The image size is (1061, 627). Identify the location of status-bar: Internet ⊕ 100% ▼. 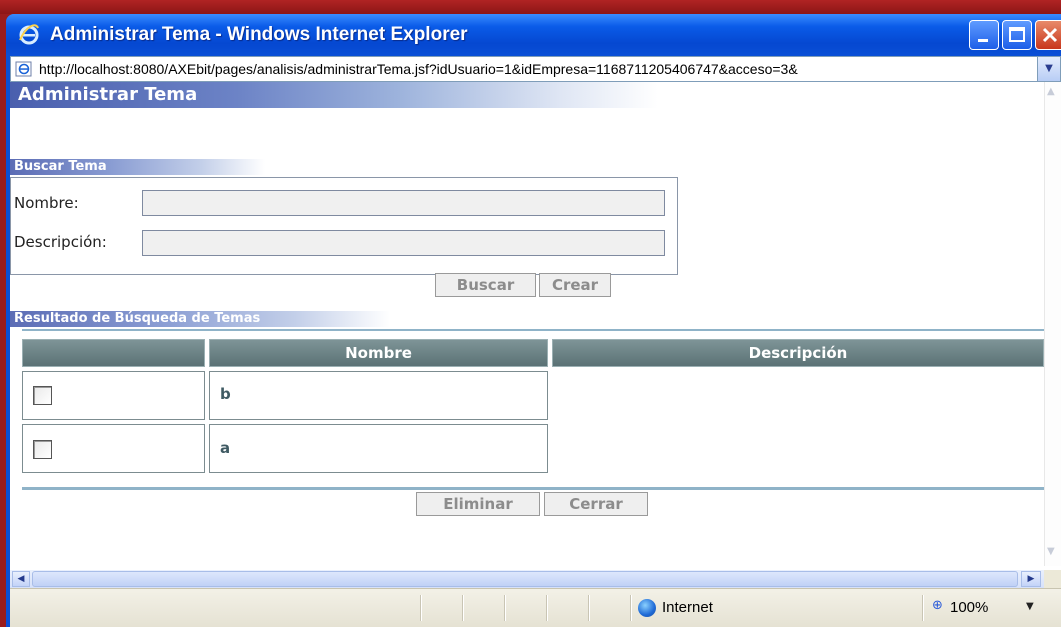
(535, 607).